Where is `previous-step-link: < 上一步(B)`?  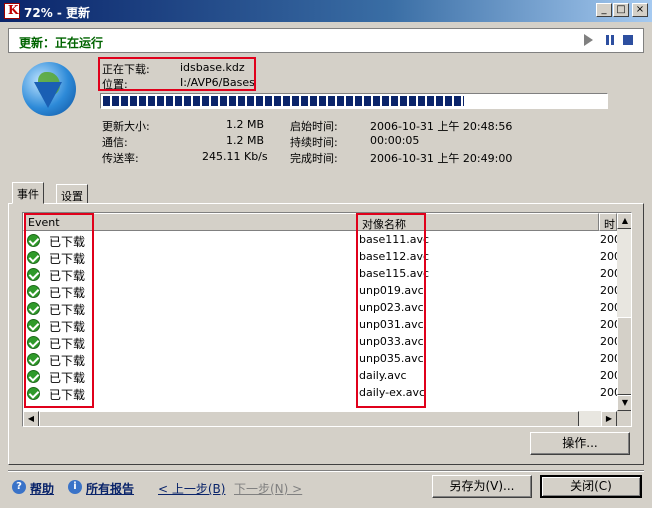
previous-step-link: < 上一步(B) is located at coordinates (191, 488).